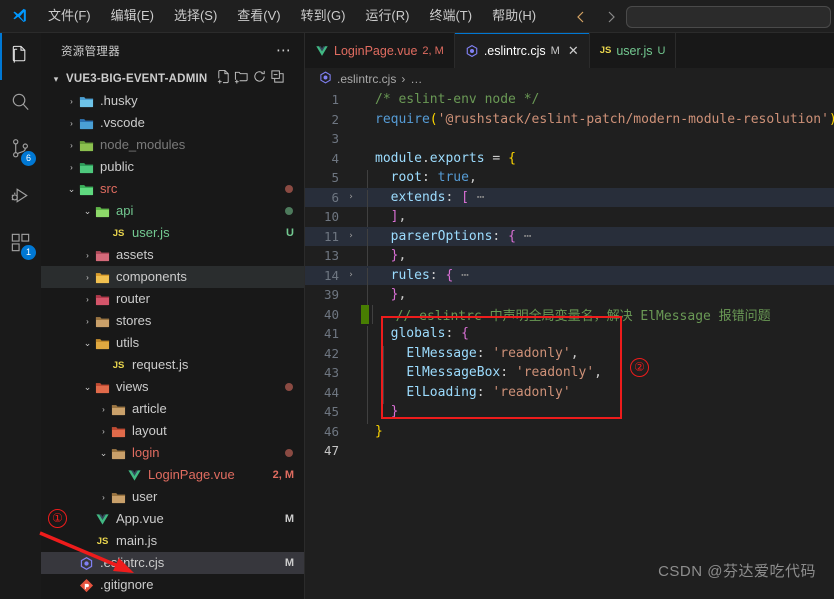  I want to click on line-number: 11, so click(331, 236).